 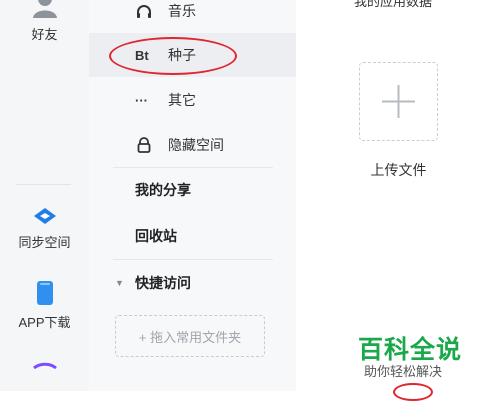 I want to click on rail-item-app-download: APP下载, so click(x=44, y=305).